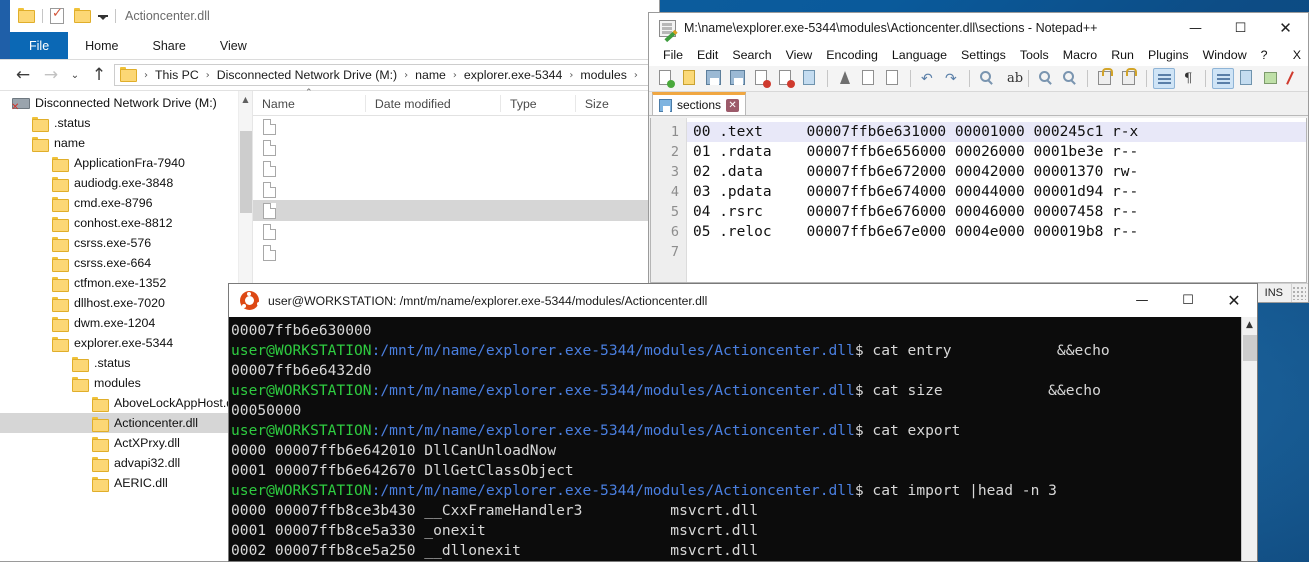 The image size is (1309, 562). Describe the element at coordinates (919, 55) in the screenshot. I see `menu-item-language: Language` at that location.